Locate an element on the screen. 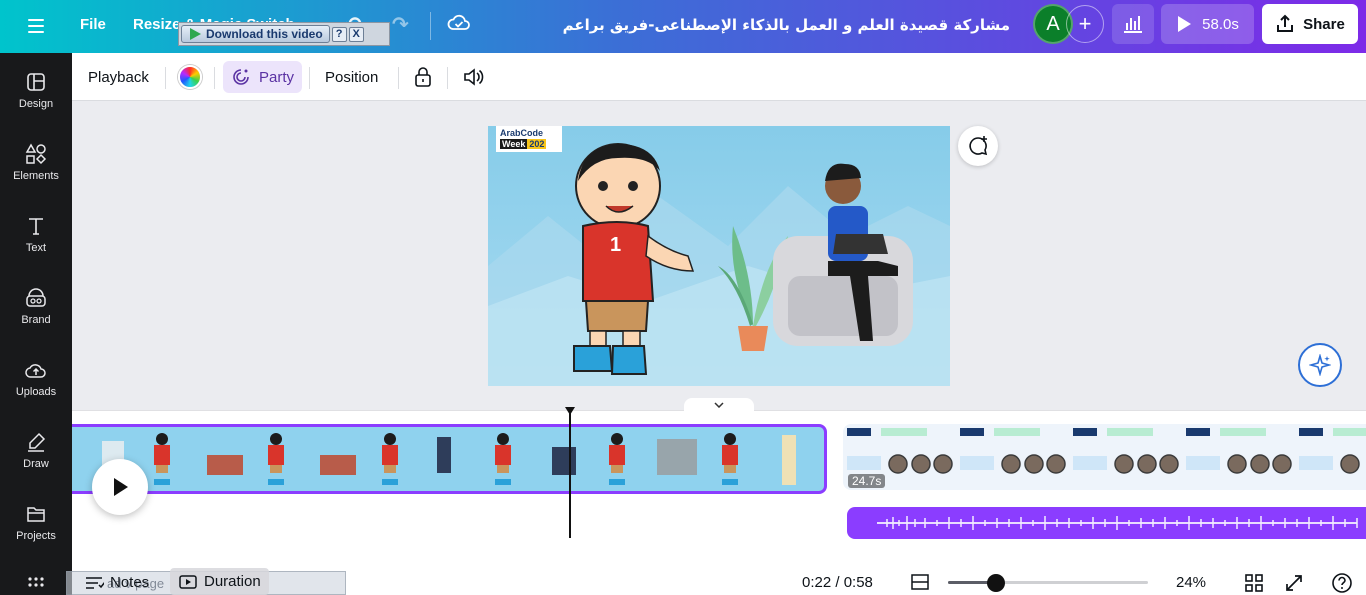 This screenshot has width=1366, height=595. sparkle-icon is located at coordinates (1320, 365).